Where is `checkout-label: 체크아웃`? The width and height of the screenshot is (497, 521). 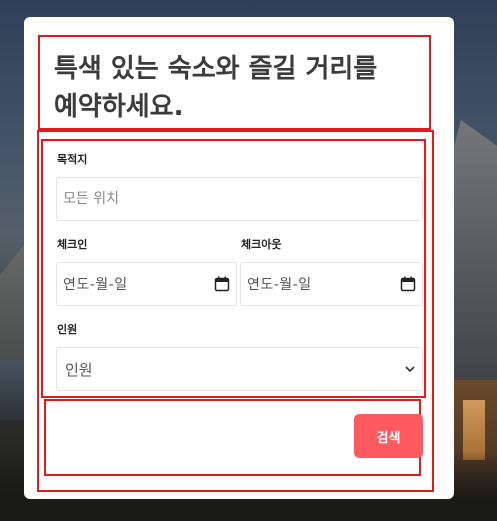 checkout-label: 체크아웃 is located at coordinates (261, 244).